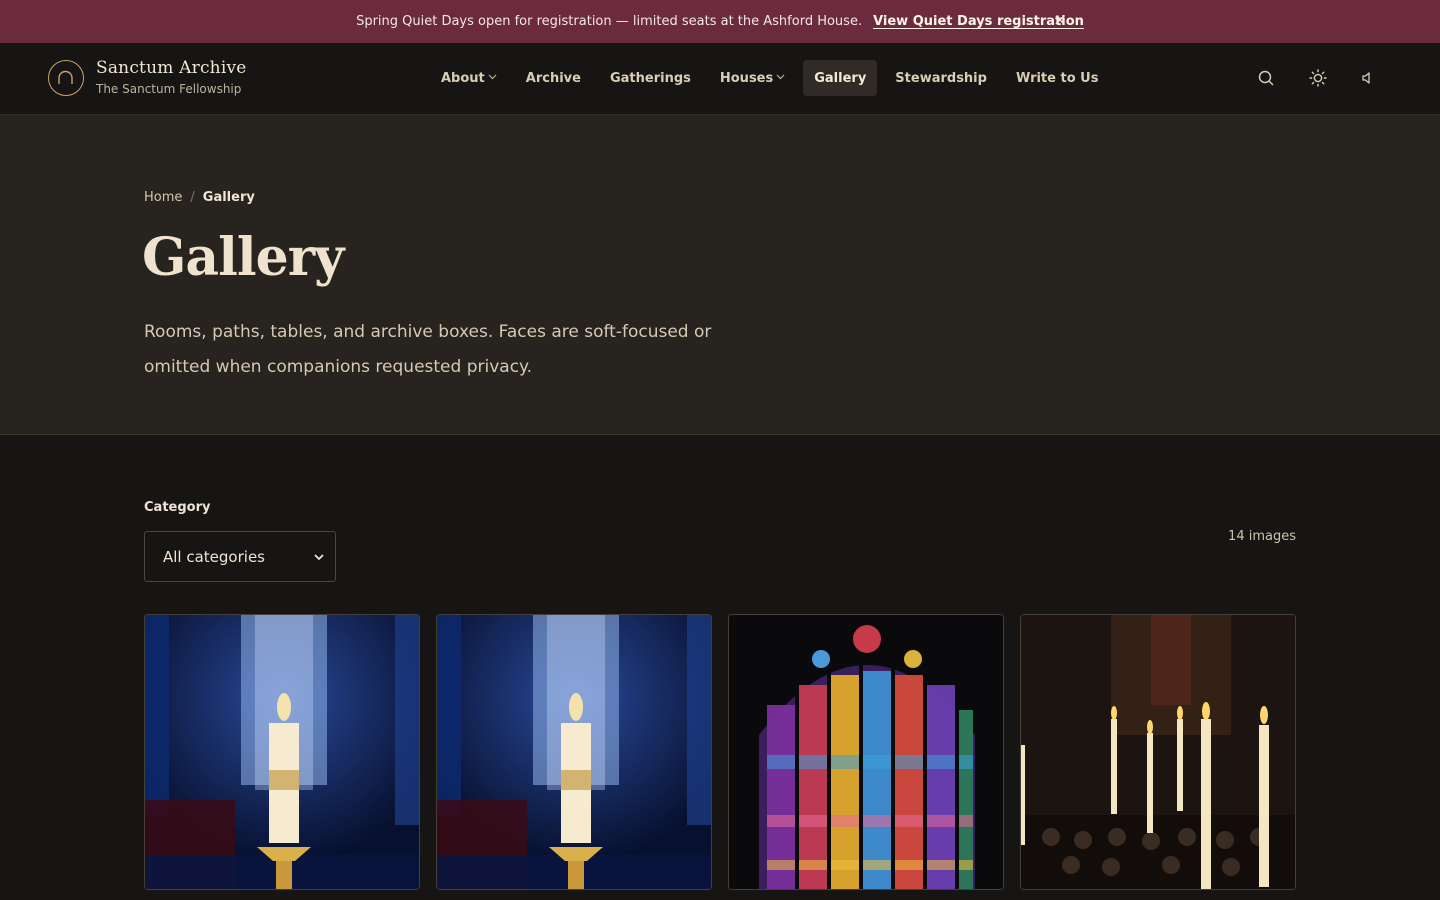  I want to click on search-icon, so click(1266, 78).